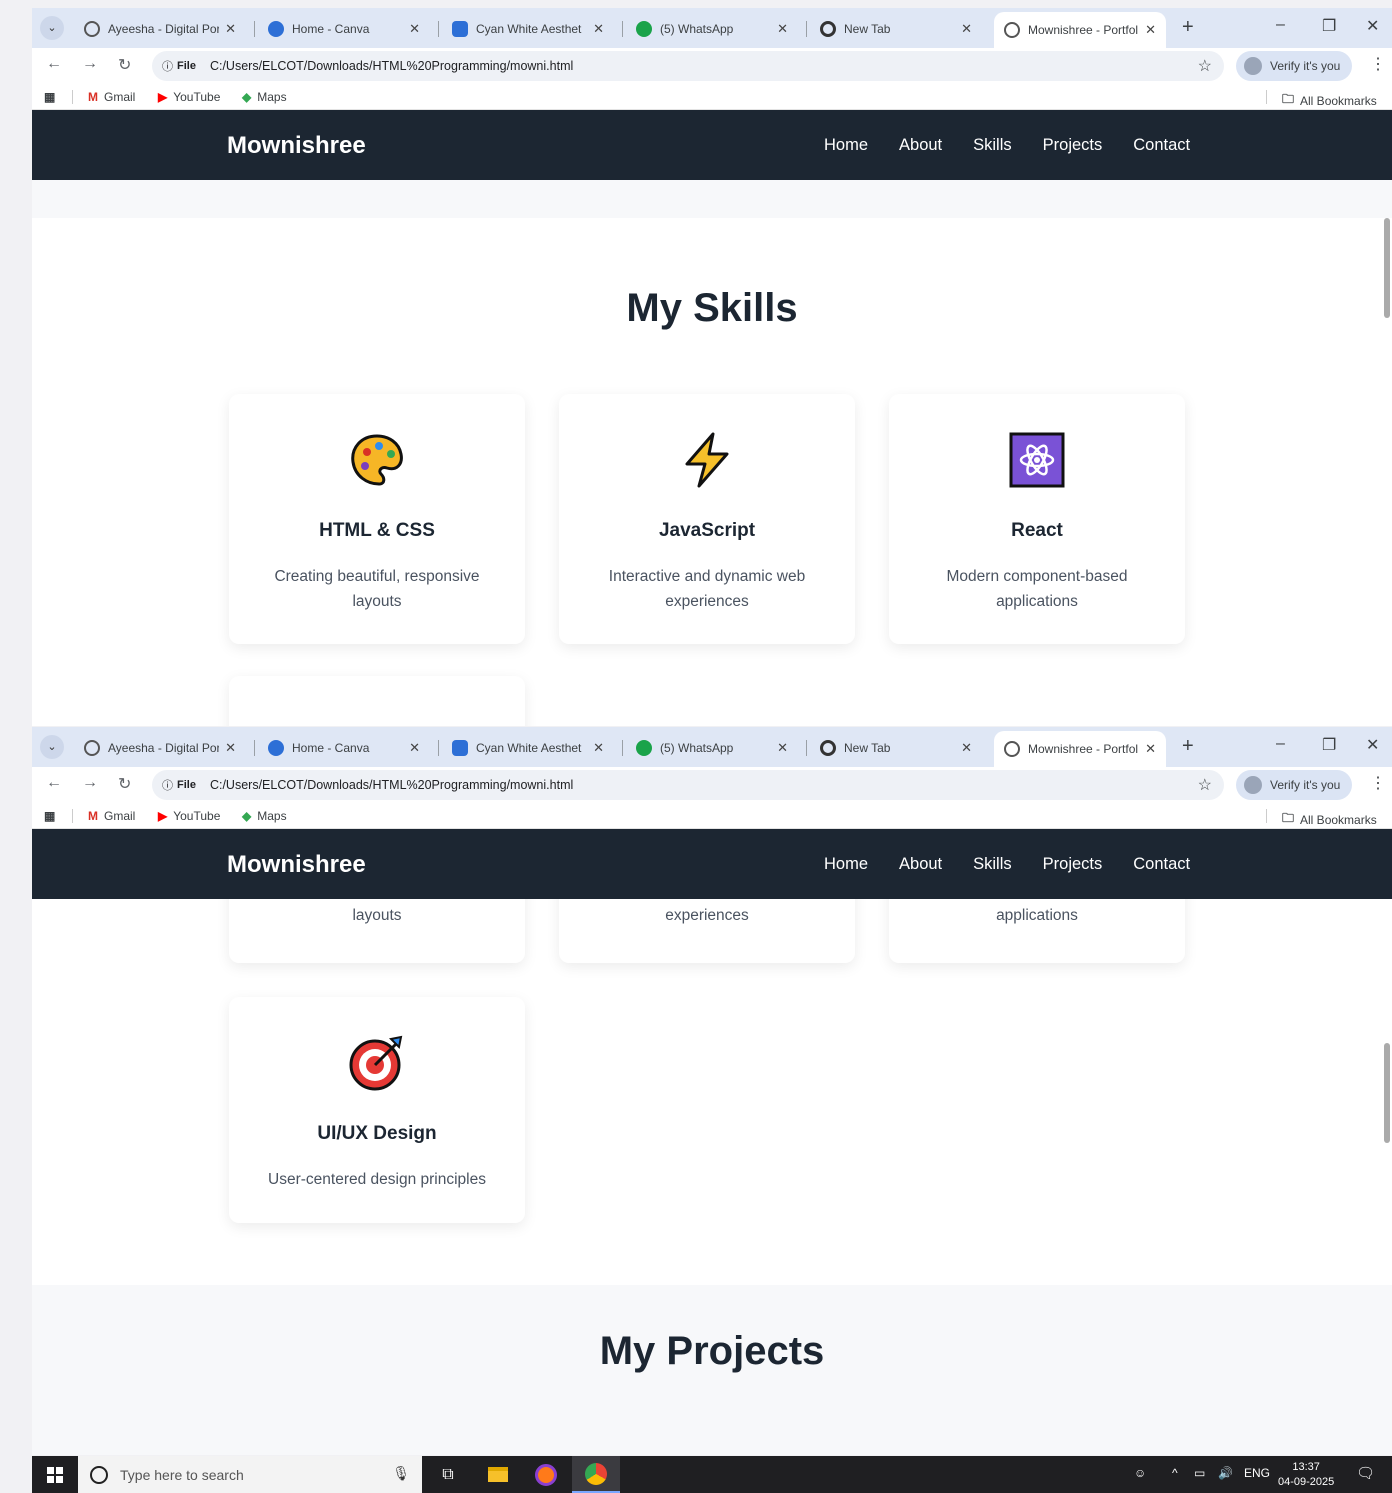 This screenshot has height=1493, width=1392. Describe the element at coordinates (250, 1474) in the screenshot. I see `taskbar-search: Type here to search 🎙` at that location.